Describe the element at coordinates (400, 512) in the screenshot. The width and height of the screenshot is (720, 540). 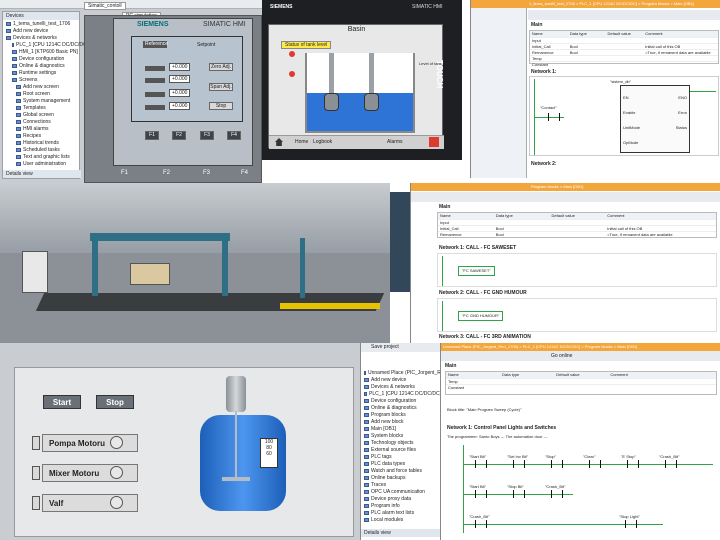
I see `tree-item: PLC alarm text lists` at that location.